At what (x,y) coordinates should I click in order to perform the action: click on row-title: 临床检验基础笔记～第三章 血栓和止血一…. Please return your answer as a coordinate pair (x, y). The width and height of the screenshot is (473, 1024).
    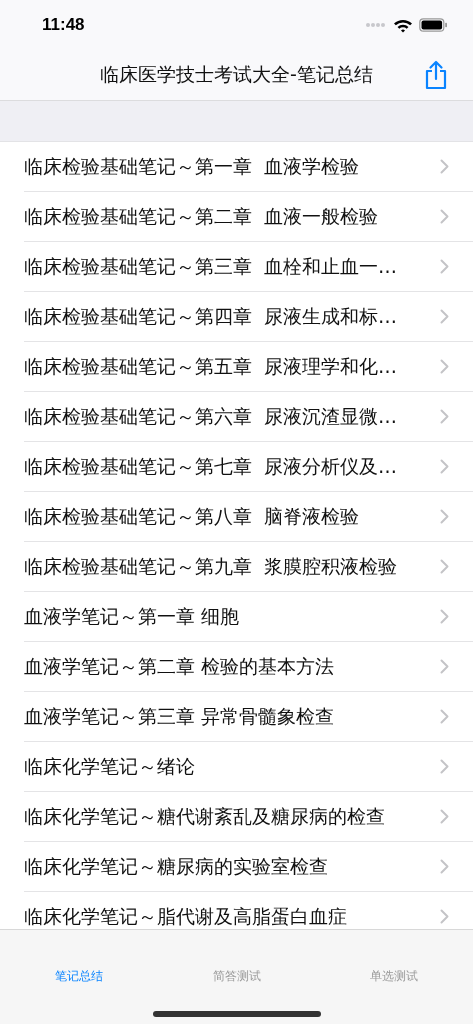
    Looking at the image, I should click on (211, 266).